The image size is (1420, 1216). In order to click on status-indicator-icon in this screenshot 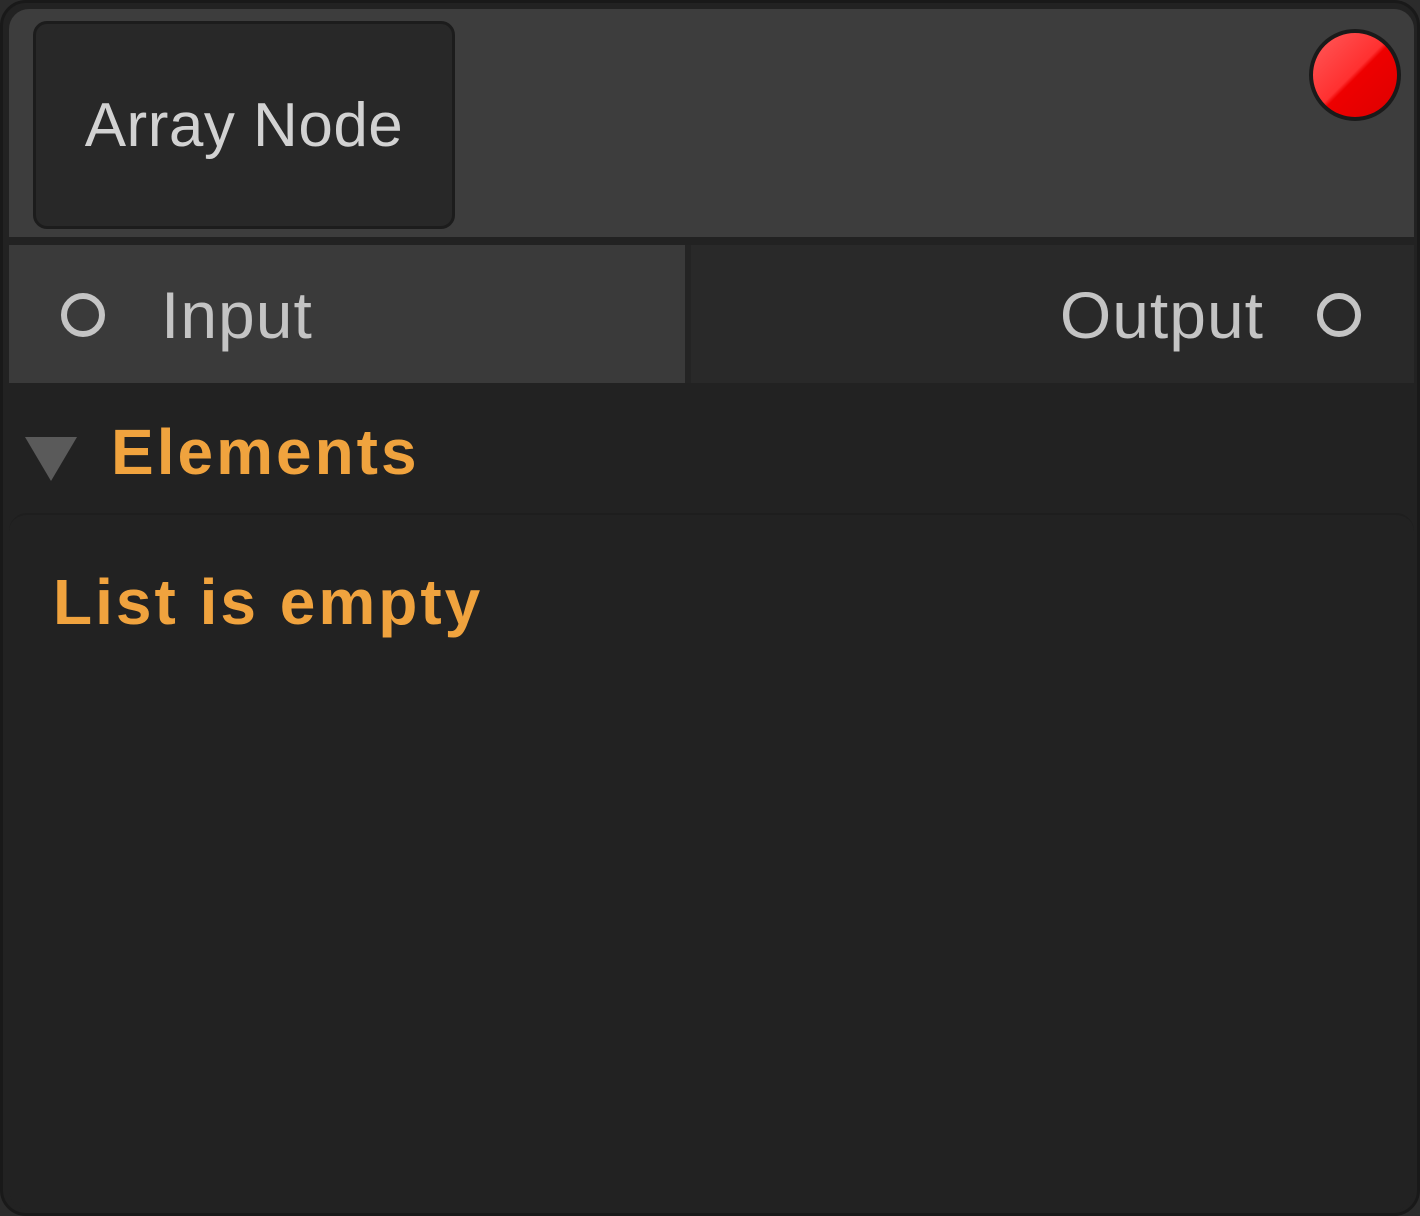, I will do `click(1355, 75)`.